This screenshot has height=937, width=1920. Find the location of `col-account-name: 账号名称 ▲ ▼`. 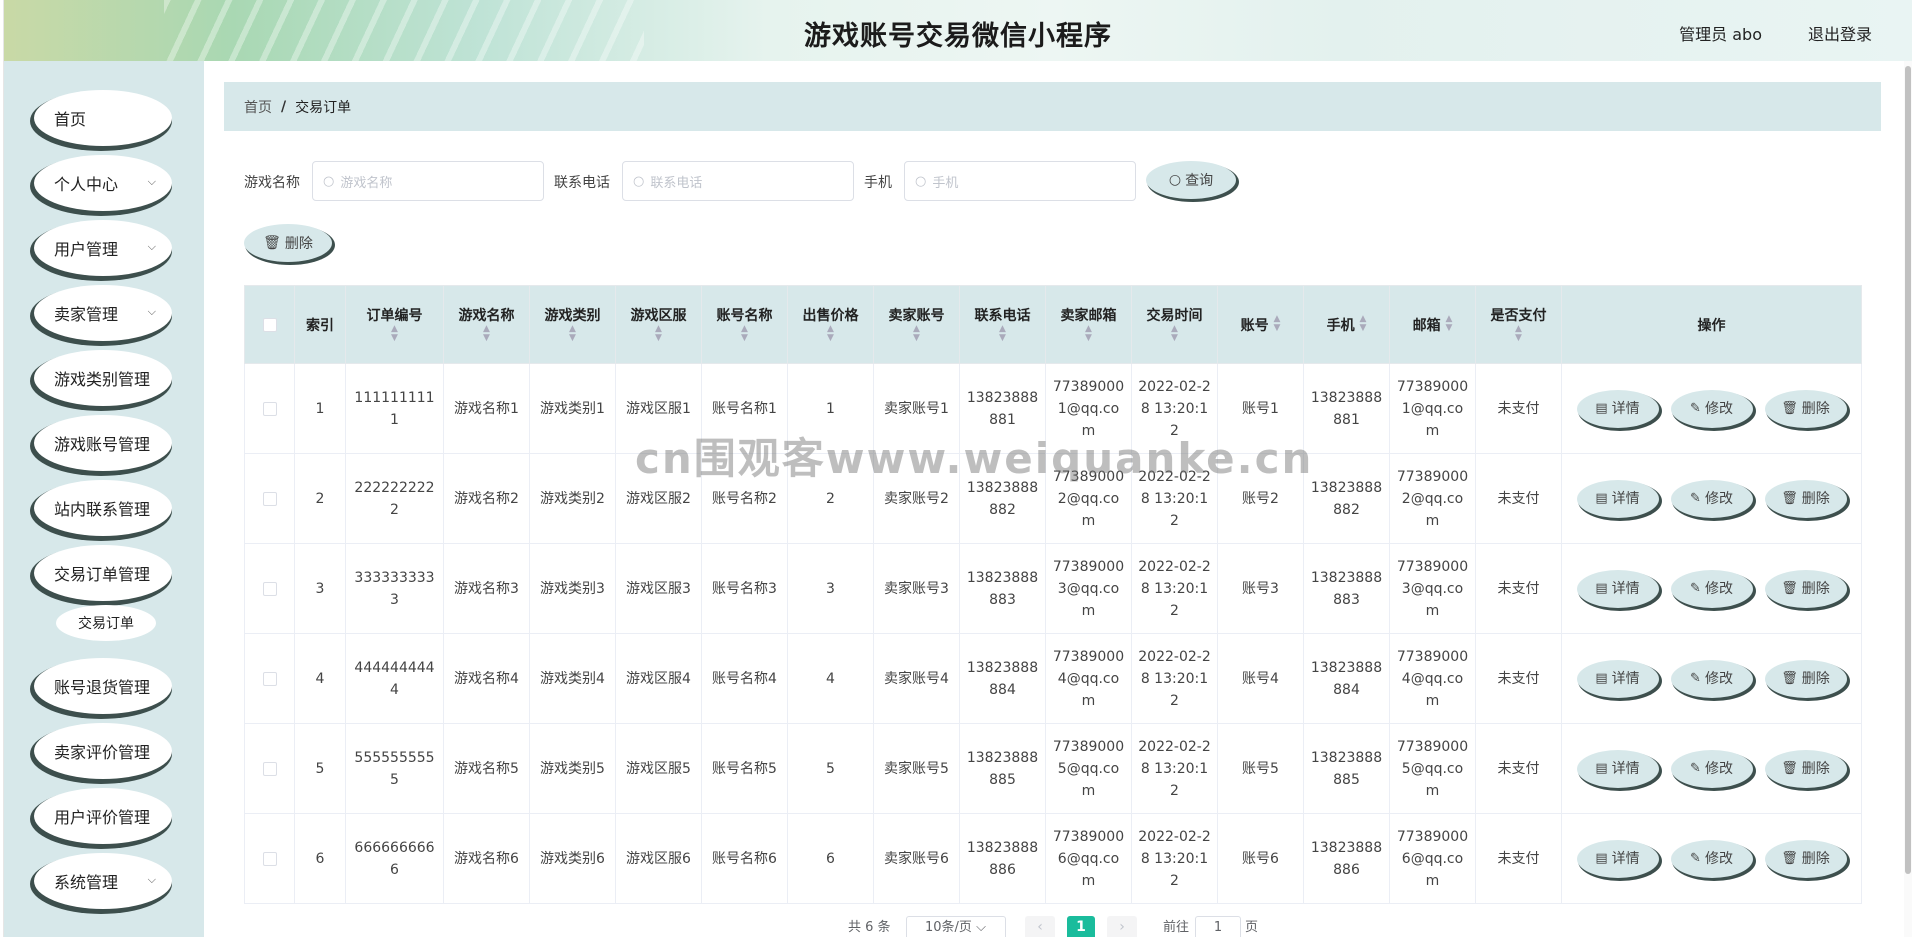

col-account-name: 账号名称 ▲ ▼ is located at coordinates (744, 324).